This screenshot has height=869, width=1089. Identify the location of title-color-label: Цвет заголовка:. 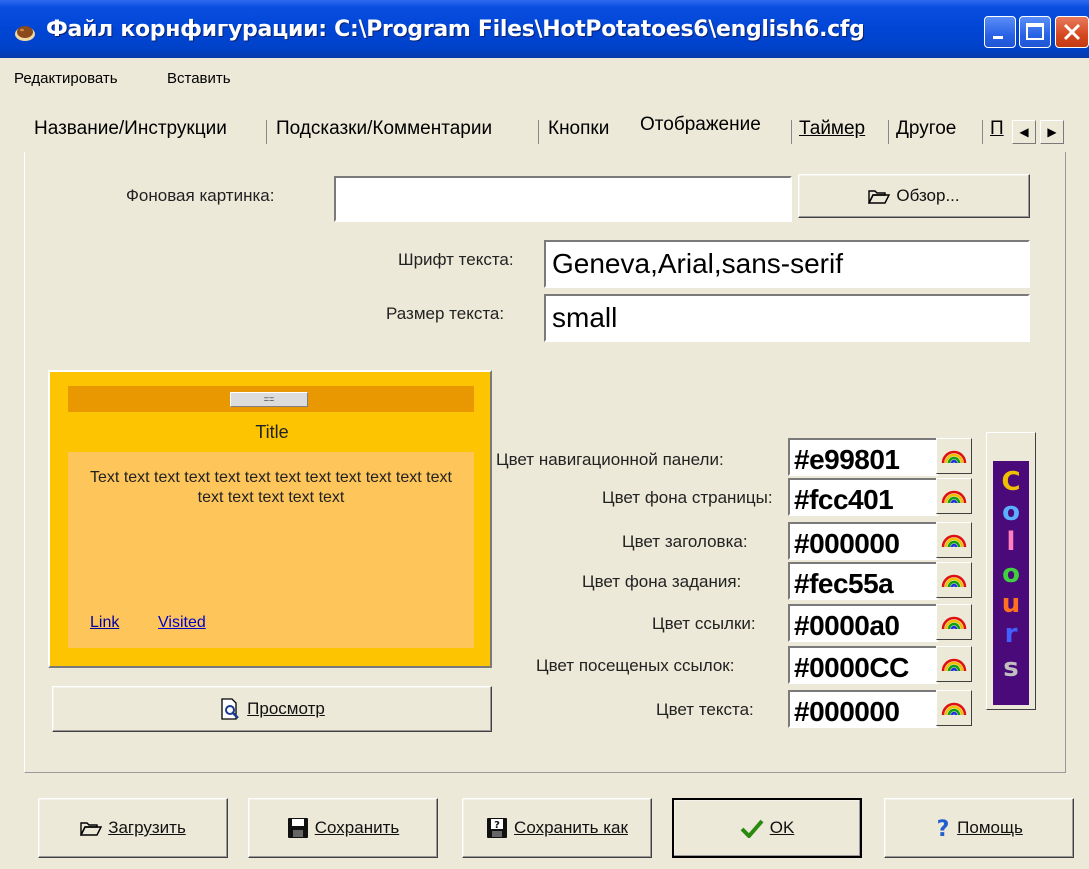
(685, 541).